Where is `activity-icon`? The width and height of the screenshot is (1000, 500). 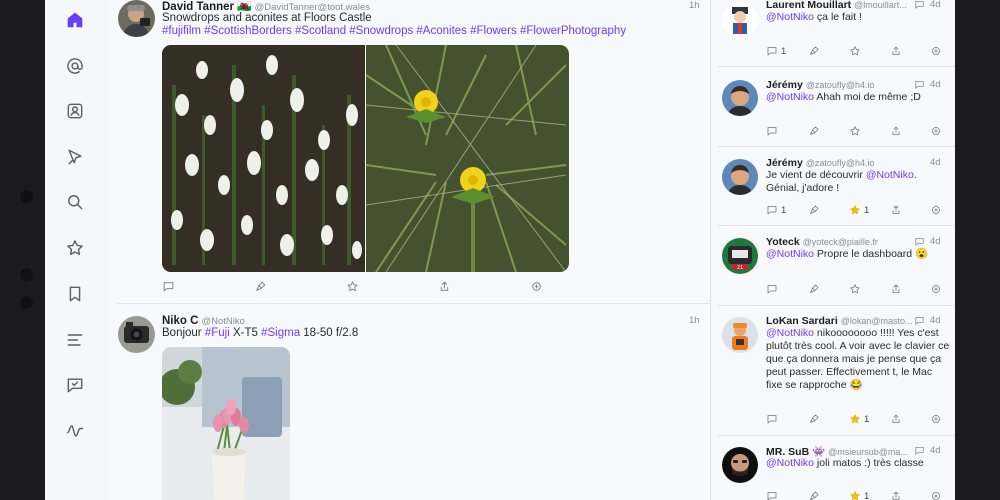
activity-icon is located at coordinates (75, 431).